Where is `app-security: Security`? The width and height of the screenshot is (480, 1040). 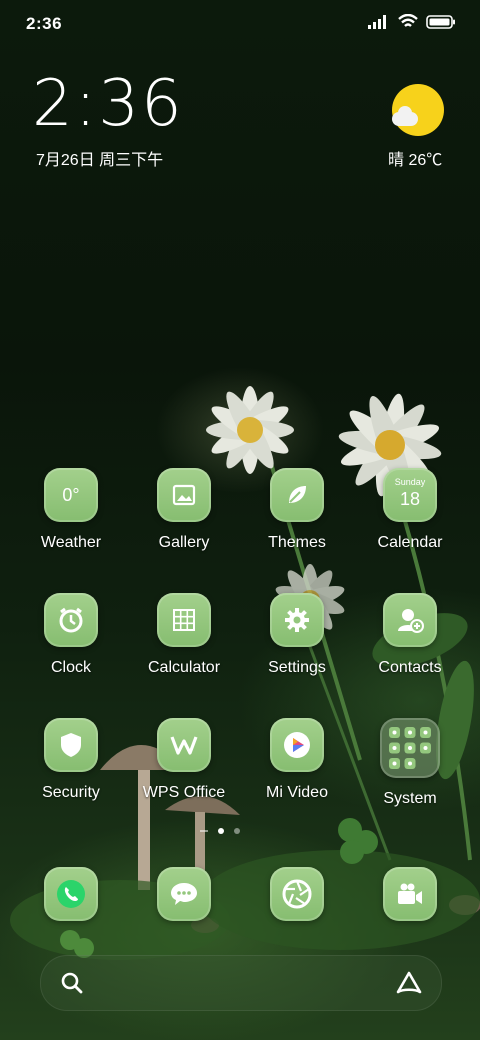
app-security: Security is located at coordinates (71, 760).